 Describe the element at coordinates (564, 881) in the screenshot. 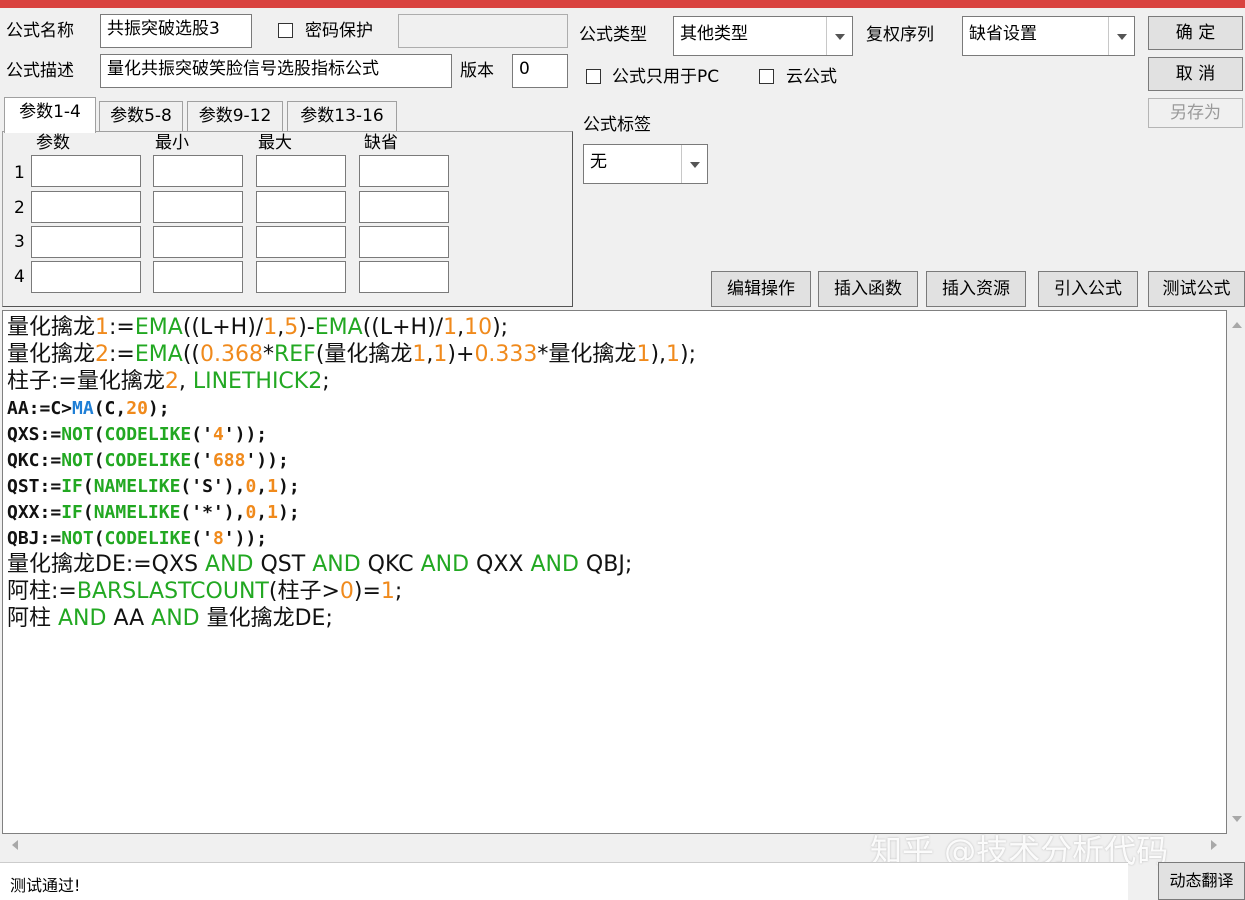

I see `status-bar: 测试通过!` at that location.